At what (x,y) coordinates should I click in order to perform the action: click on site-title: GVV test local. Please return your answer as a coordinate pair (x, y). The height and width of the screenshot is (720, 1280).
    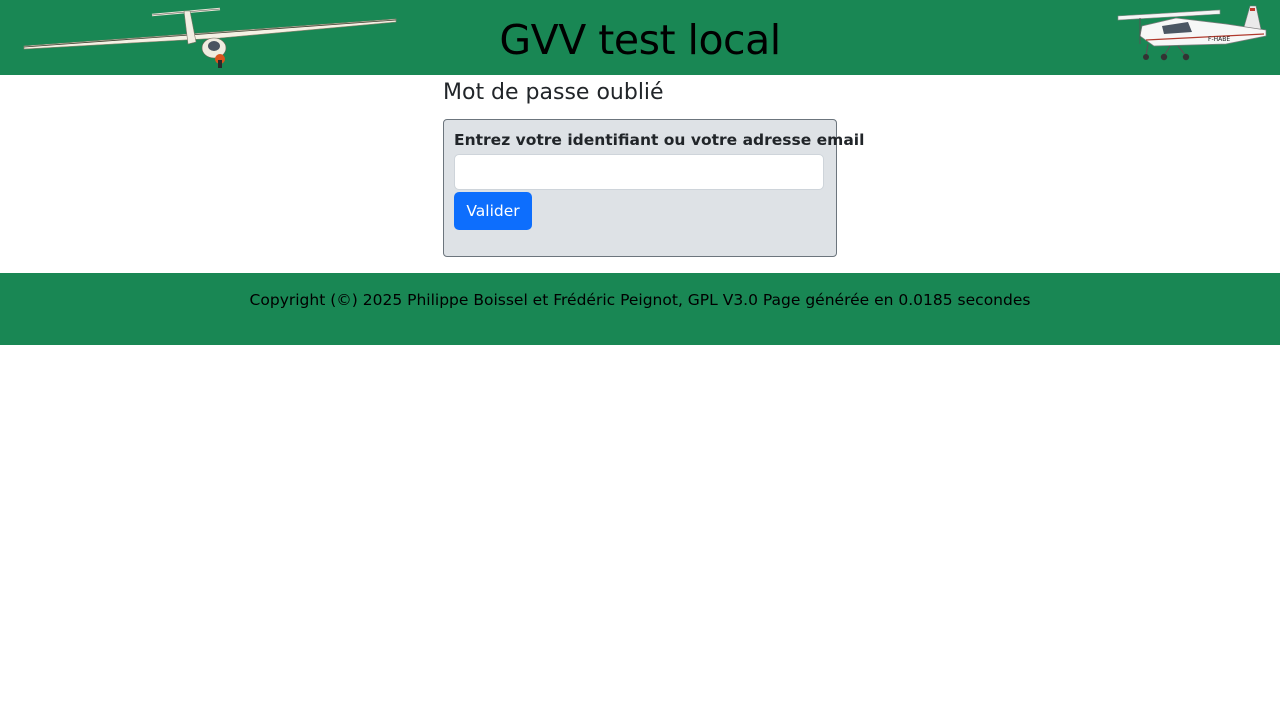
    Looking at the image, I should click on (640, 40).